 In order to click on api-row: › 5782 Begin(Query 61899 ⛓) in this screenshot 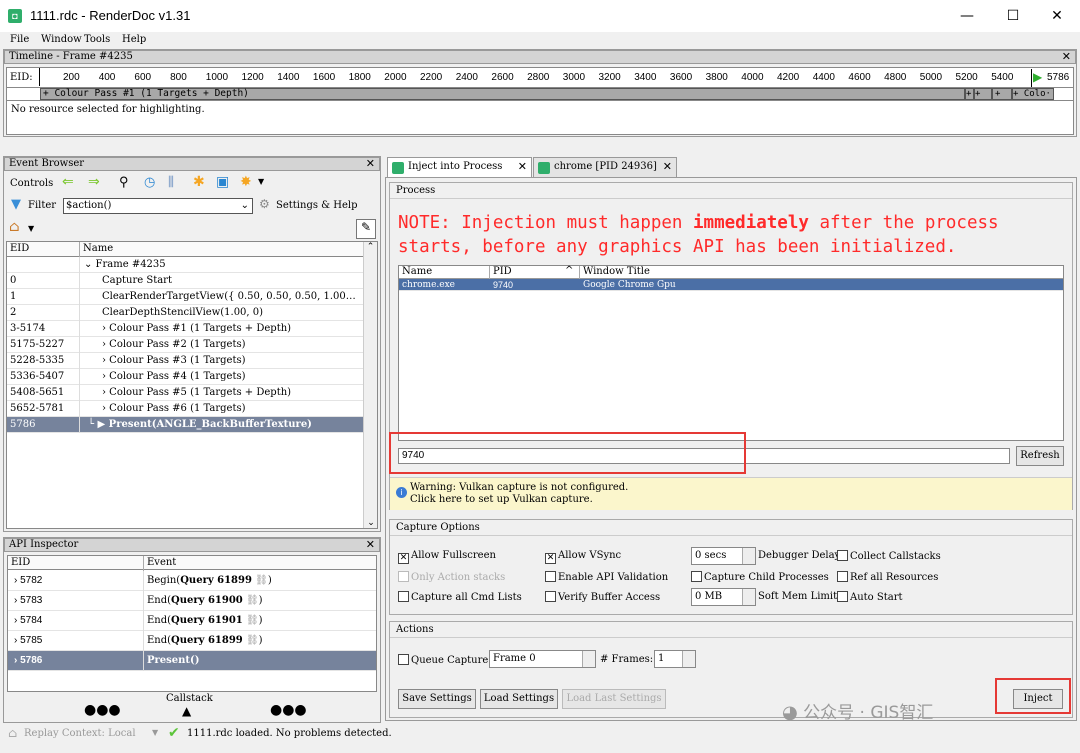, I will do `click(192, 581)`.